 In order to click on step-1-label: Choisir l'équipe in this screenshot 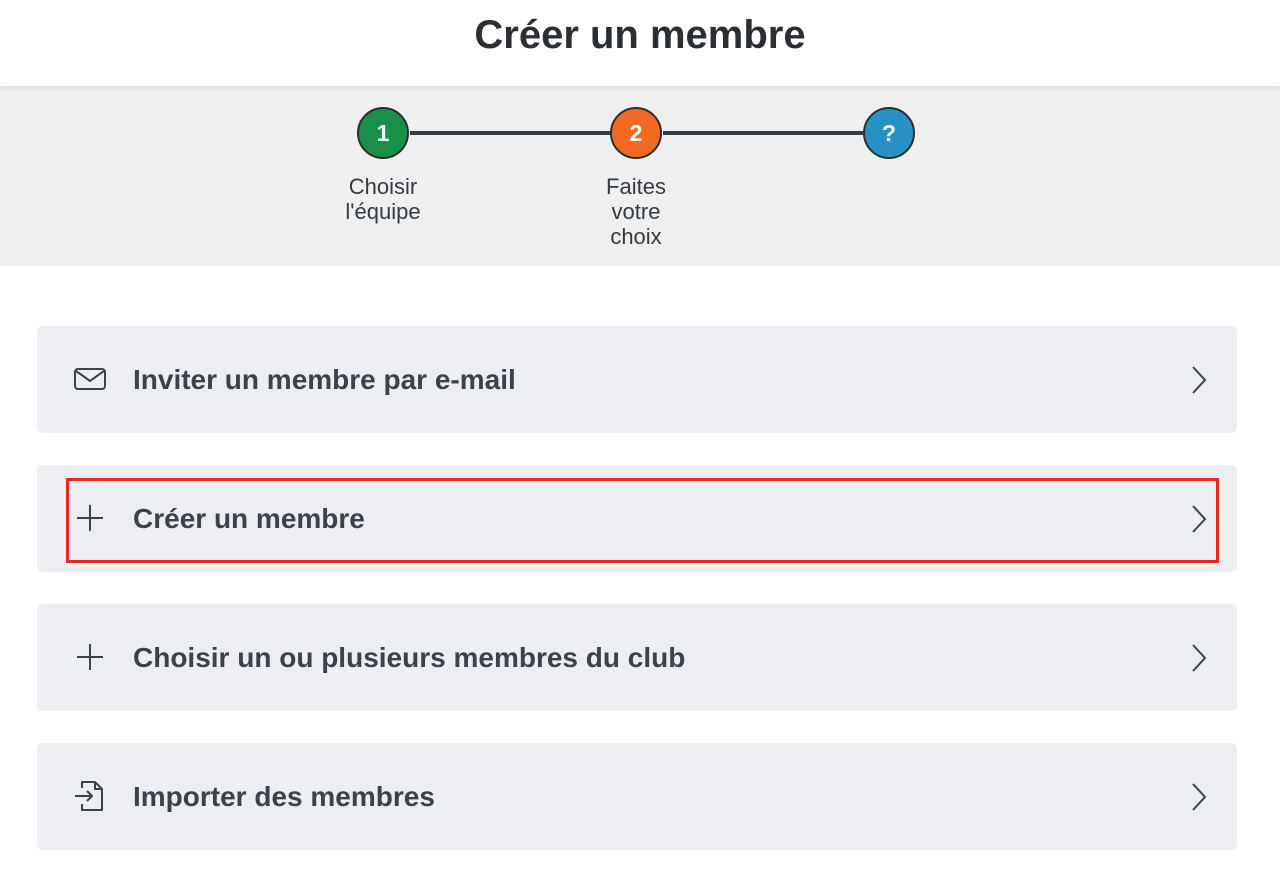, I will do `click(383, 199)`.